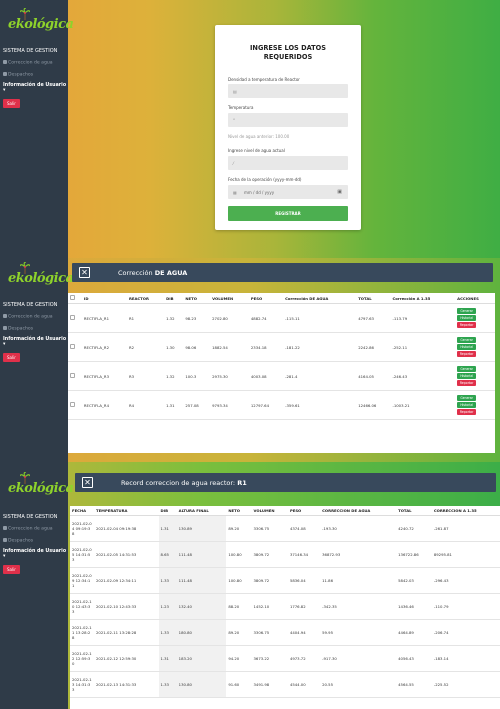 The width and height of the screenshot is (500, 709). I want to click on table-cell: 2021-02-13 14:31:33, so click(82, 684).